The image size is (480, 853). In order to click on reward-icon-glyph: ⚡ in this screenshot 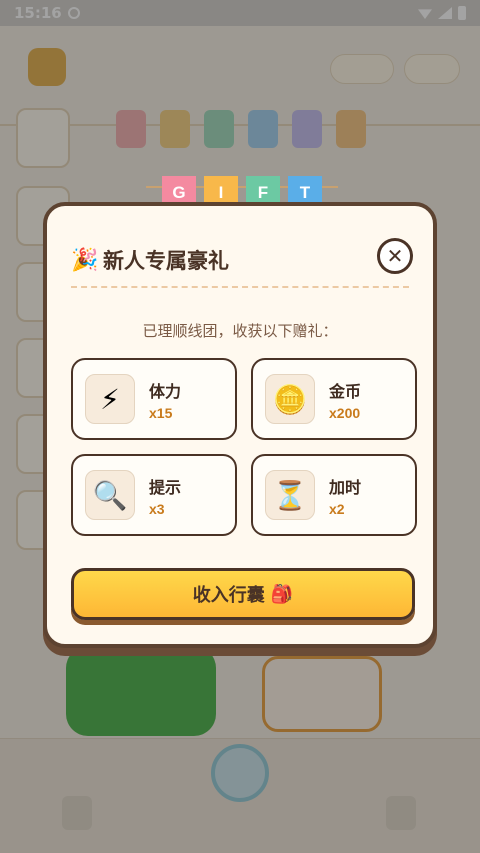, I will do `click(110, 399)`.